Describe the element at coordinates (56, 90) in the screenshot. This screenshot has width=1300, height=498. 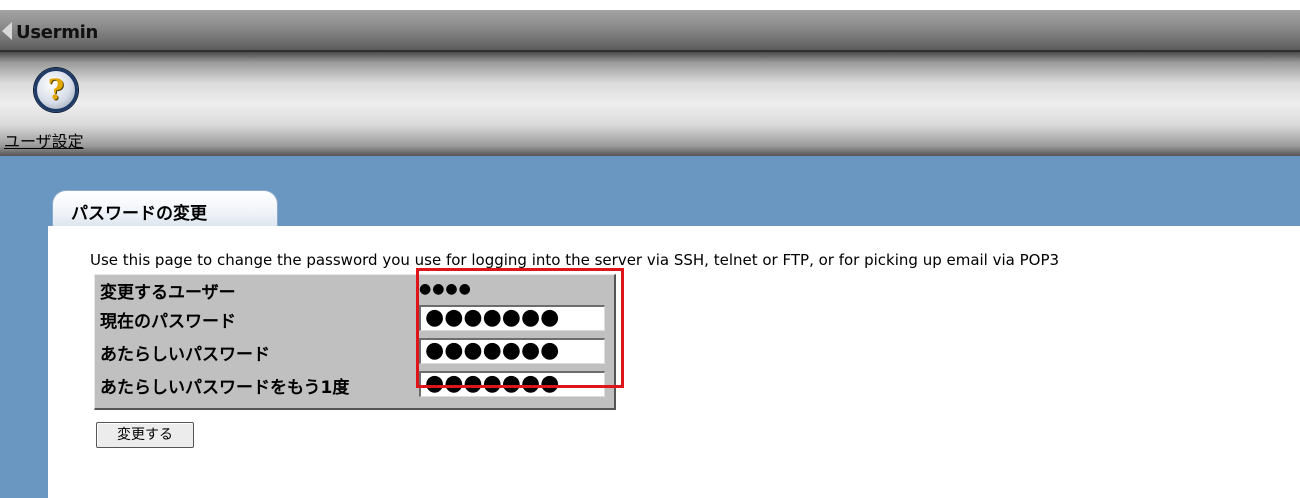
I see `help-icon: ?` at that location.